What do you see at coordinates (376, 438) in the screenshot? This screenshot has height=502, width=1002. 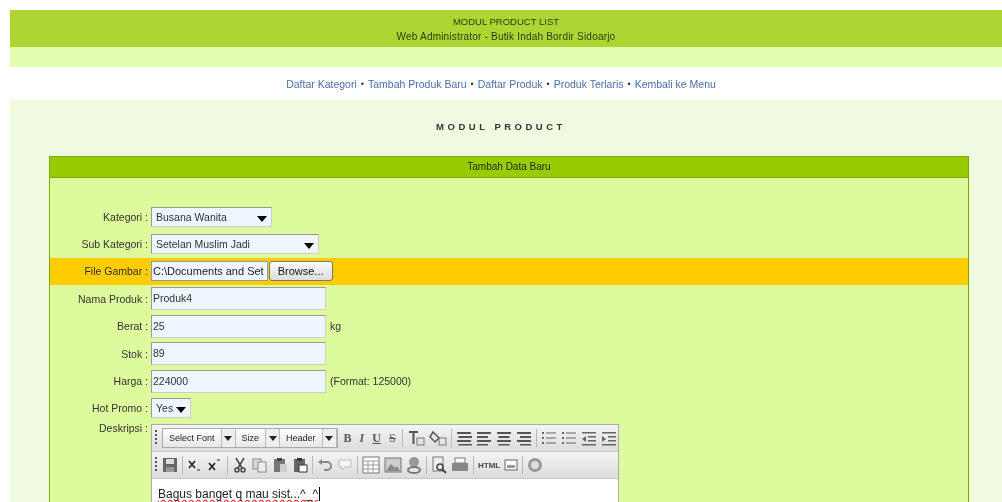 I see `format-button: U` at bounding box center [376, 438].